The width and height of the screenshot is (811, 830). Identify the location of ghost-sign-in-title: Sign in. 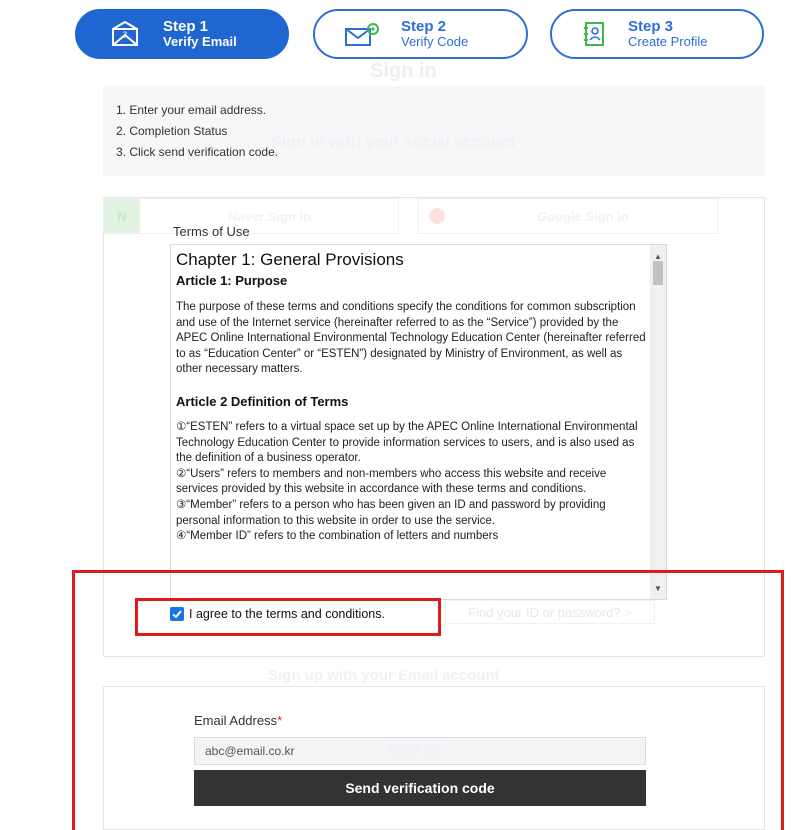
(403, 71).